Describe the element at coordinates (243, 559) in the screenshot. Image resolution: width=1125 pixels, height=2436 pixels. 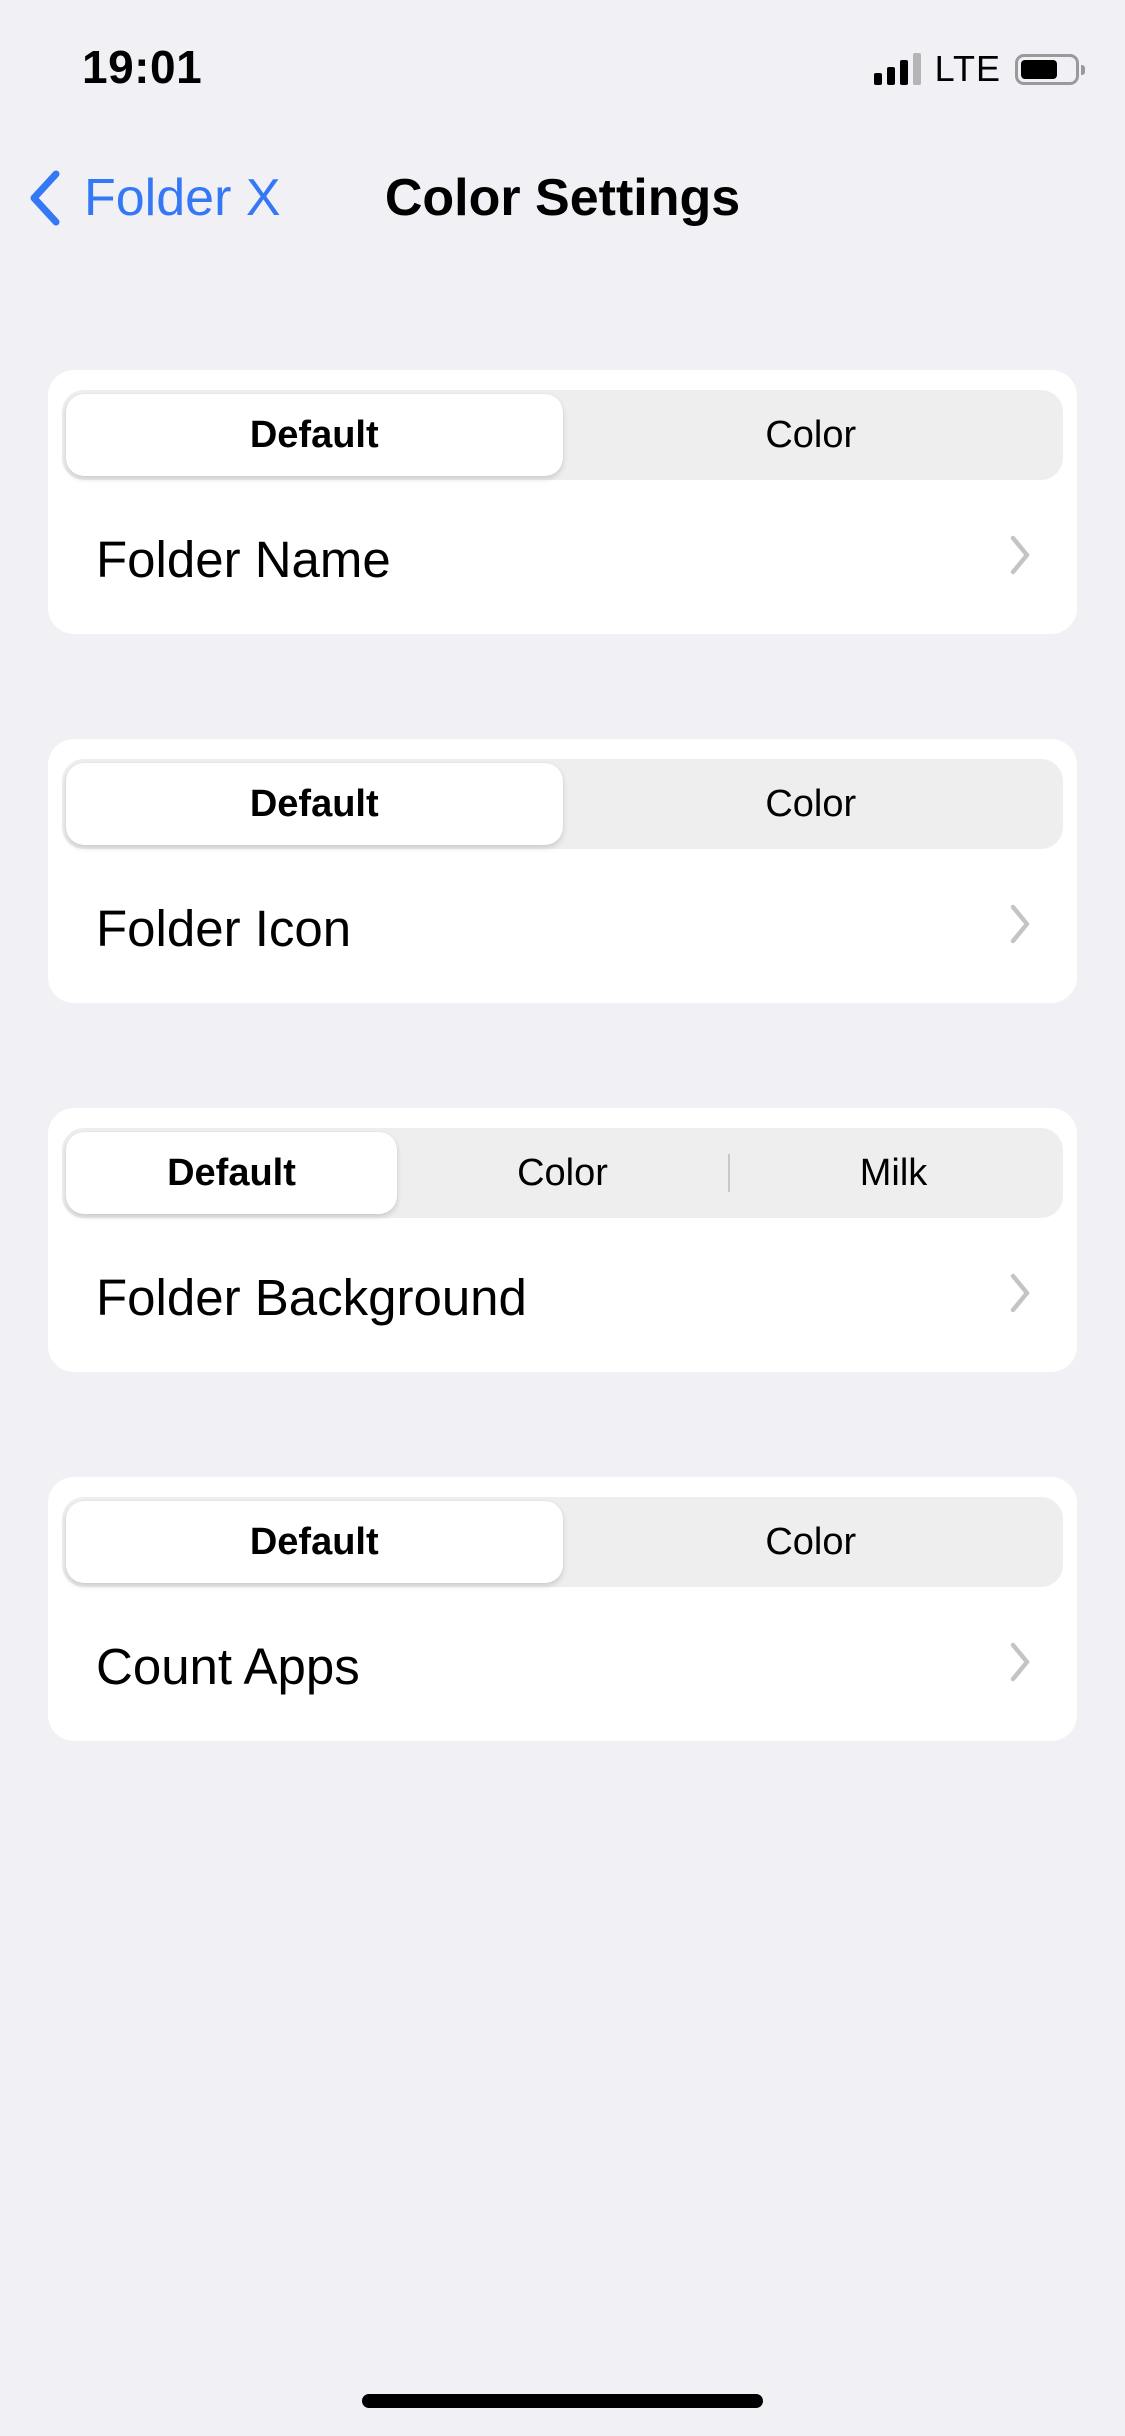
I see `row-label: Folder Name` at that location.